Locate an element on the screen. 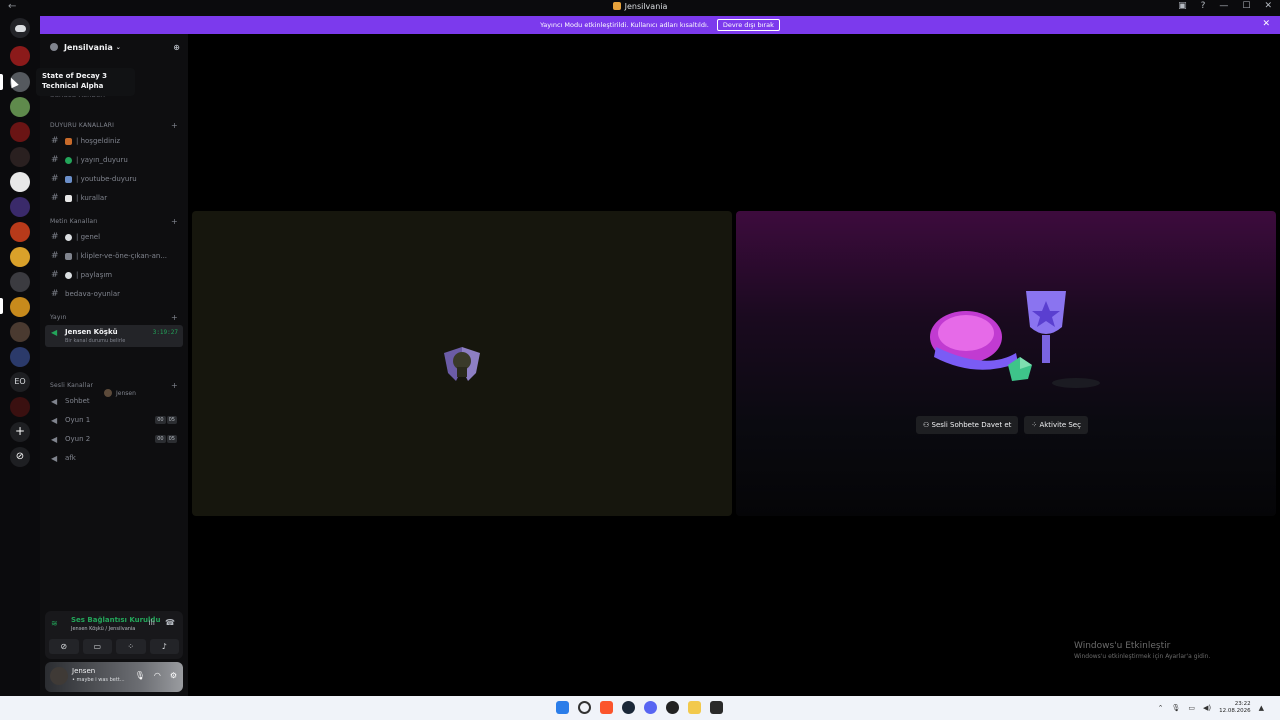 The width and height of the screenshot is (1280, 720). window-controls: ▣ ? — ☐ ✕ is located at coordinates (1225, 6).